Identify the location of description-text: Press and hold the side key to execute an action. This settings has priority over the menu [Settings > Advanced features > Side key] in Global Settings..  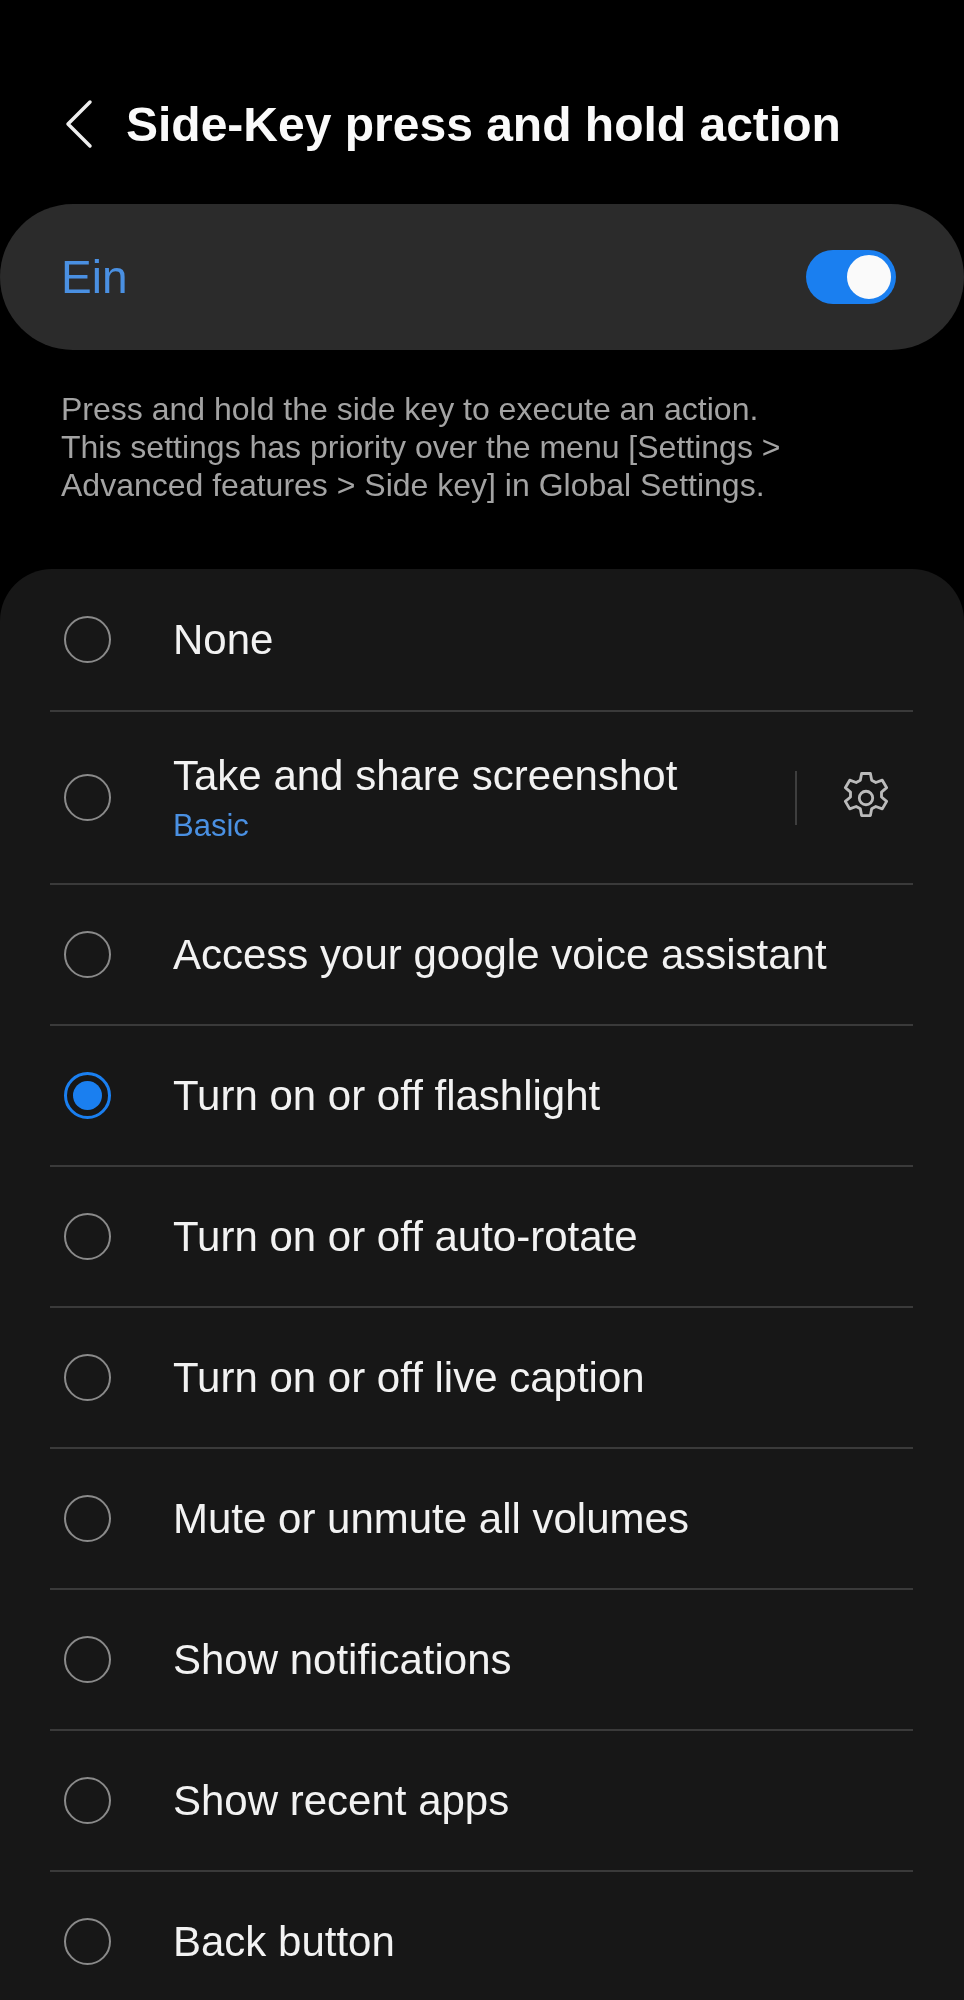
(421, 447).